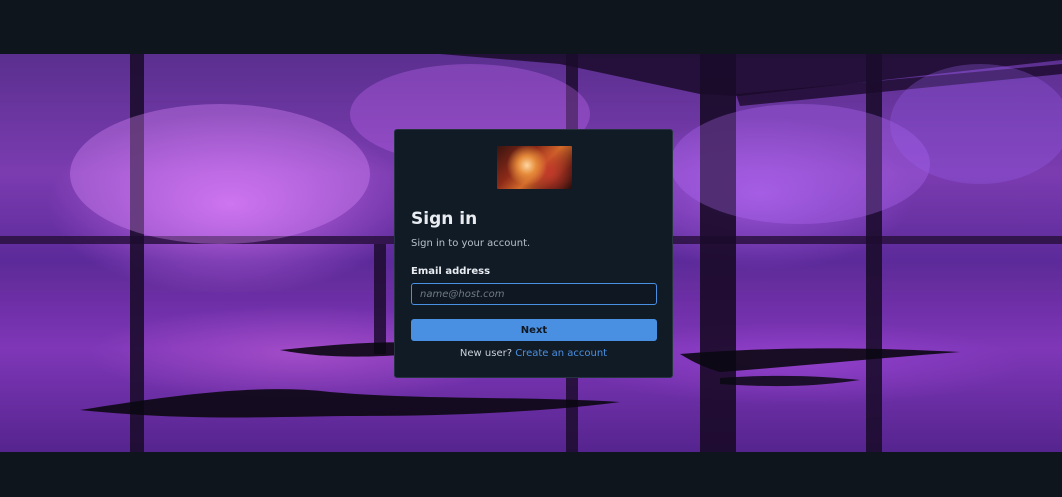  Describe the element at coordinates (534, 330) in the screenshot. I see `next-button: Next` at that location.